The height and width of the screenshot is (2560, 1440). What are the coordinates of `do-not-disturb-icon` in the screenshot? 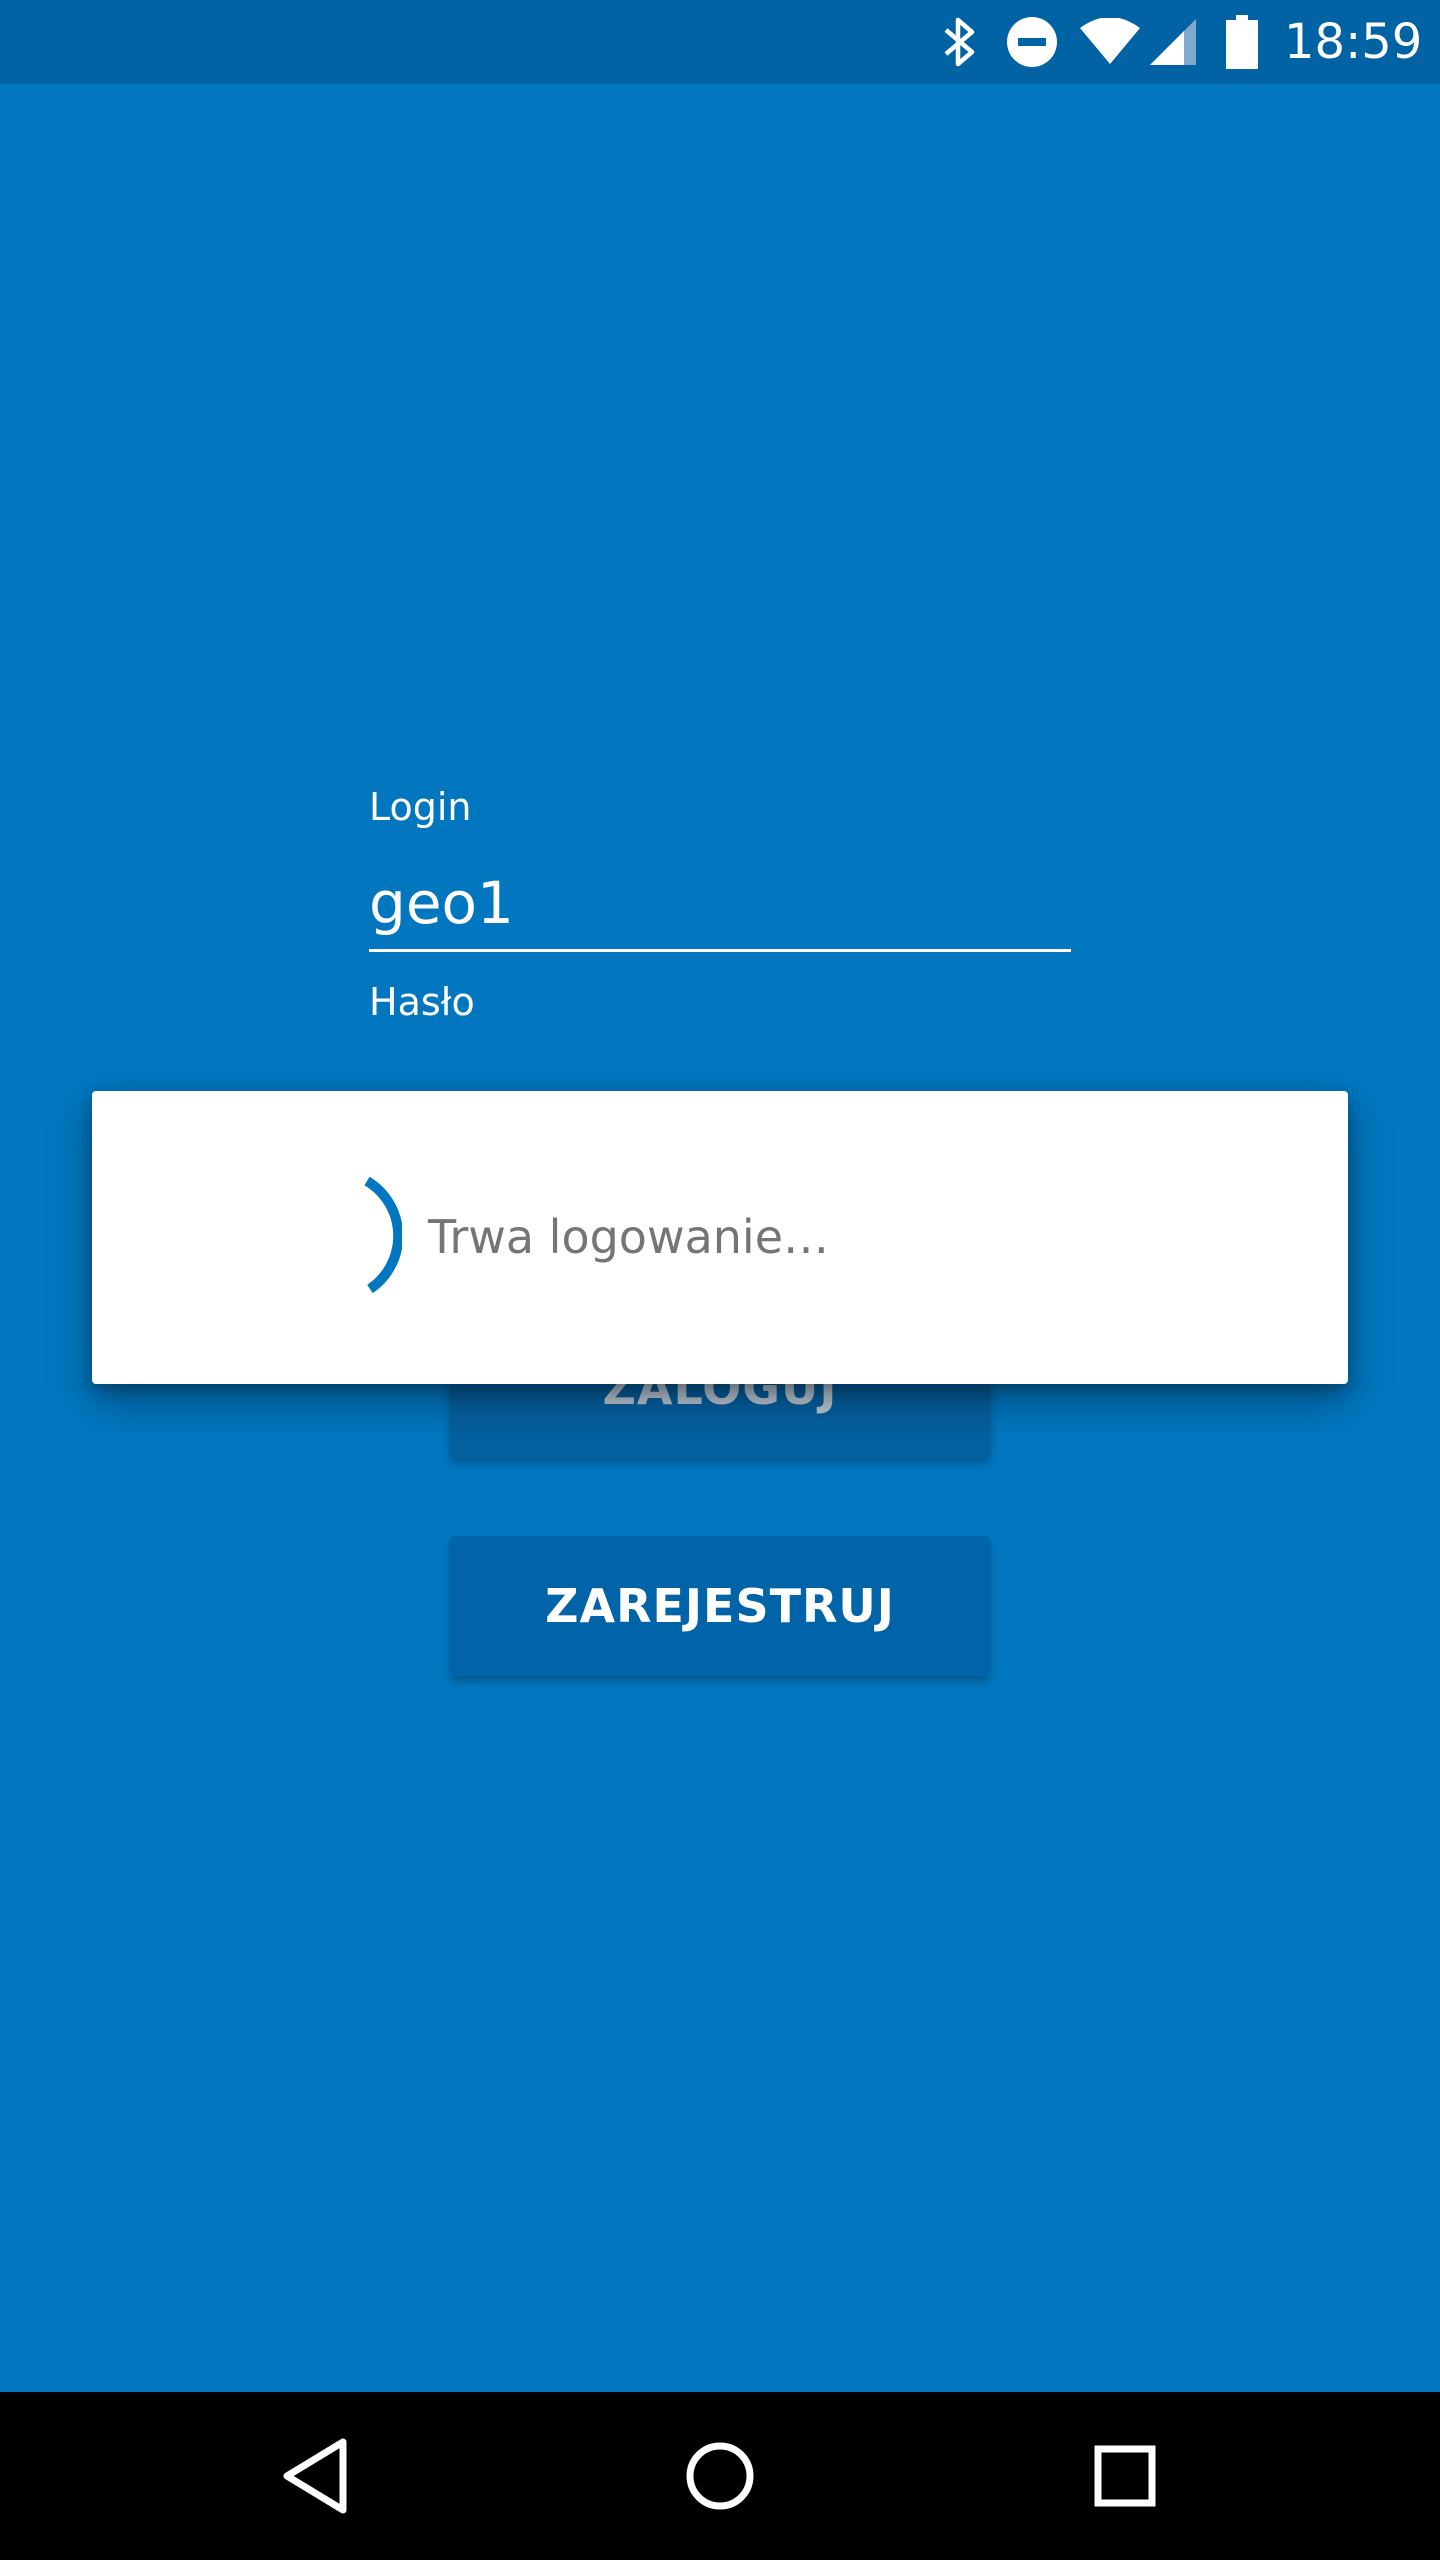 It's located at (1034, 42).